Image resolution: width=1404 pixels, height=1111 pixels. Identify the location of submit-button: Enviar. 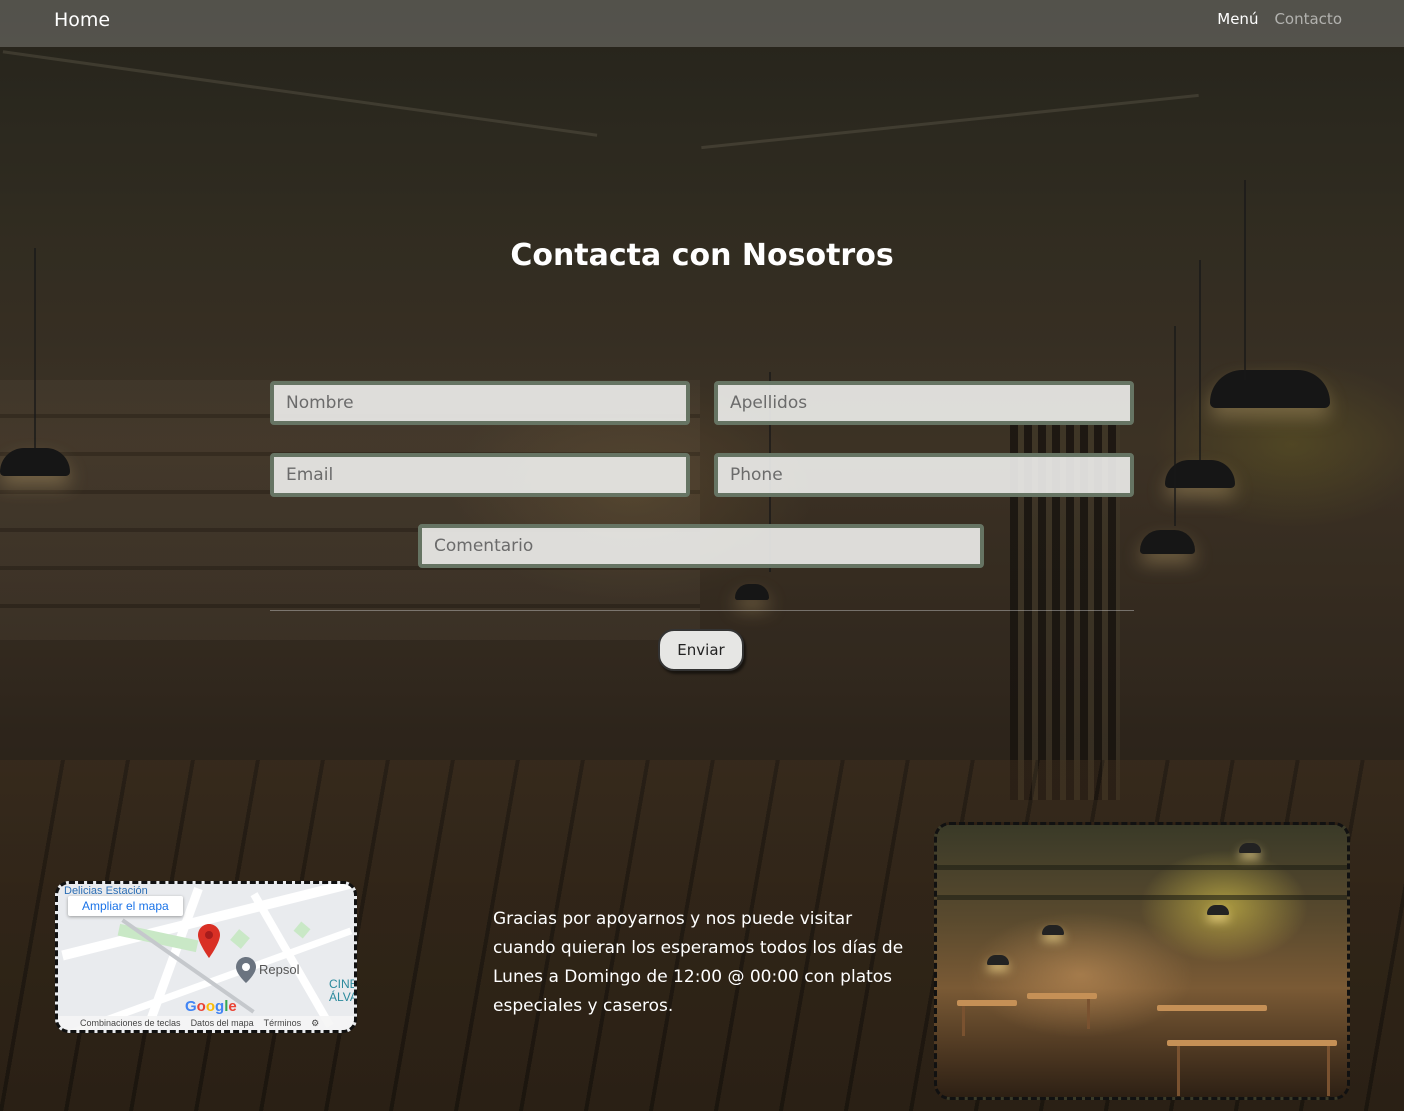
(701, 650).